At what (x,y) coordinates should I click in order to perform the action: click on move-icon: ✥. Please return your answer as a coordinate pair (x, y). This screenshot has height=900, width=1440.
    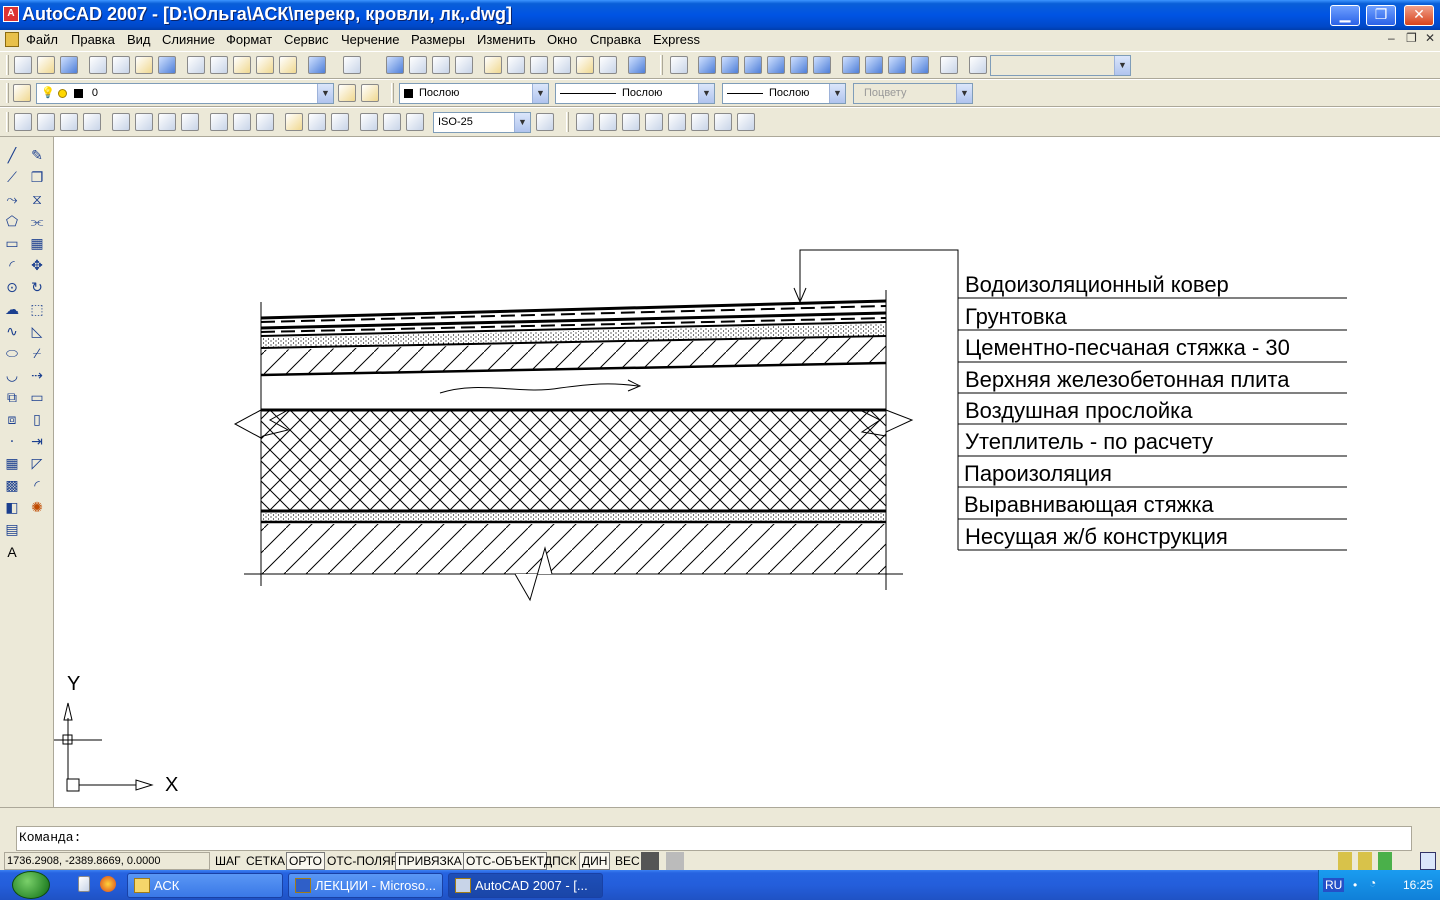
    Looking at the image, I should click on (37, 266).